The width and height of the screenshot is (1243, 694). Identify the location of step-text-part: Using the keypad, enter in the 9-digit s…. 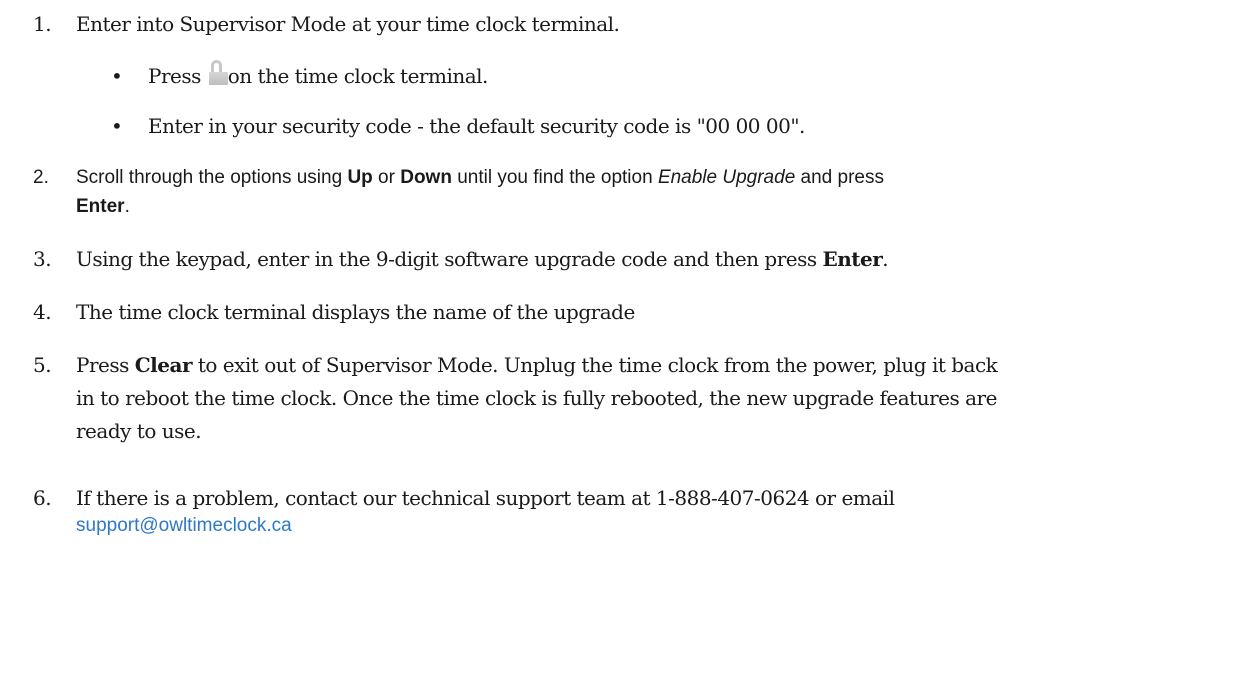
(449, 259).